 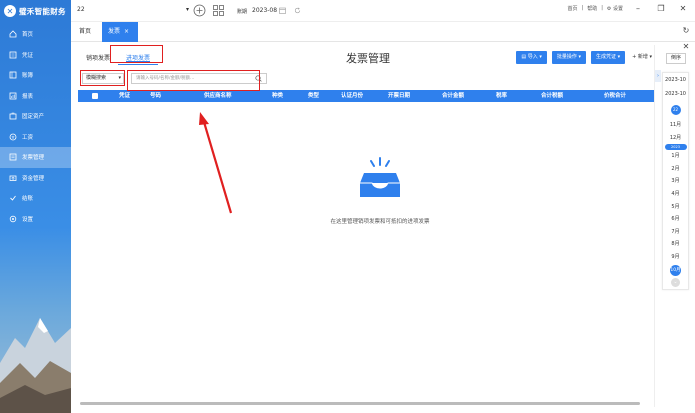 I want to click on company-select: 22 ▾, so click(x=133, y=12).